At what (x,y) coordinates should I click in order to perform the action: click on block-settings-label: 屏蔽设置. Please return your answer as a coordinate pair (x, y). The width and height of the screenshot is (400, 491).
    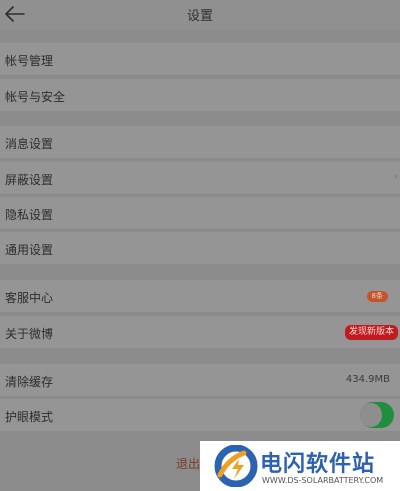
    Looking at the image, I should click on (29, 180).